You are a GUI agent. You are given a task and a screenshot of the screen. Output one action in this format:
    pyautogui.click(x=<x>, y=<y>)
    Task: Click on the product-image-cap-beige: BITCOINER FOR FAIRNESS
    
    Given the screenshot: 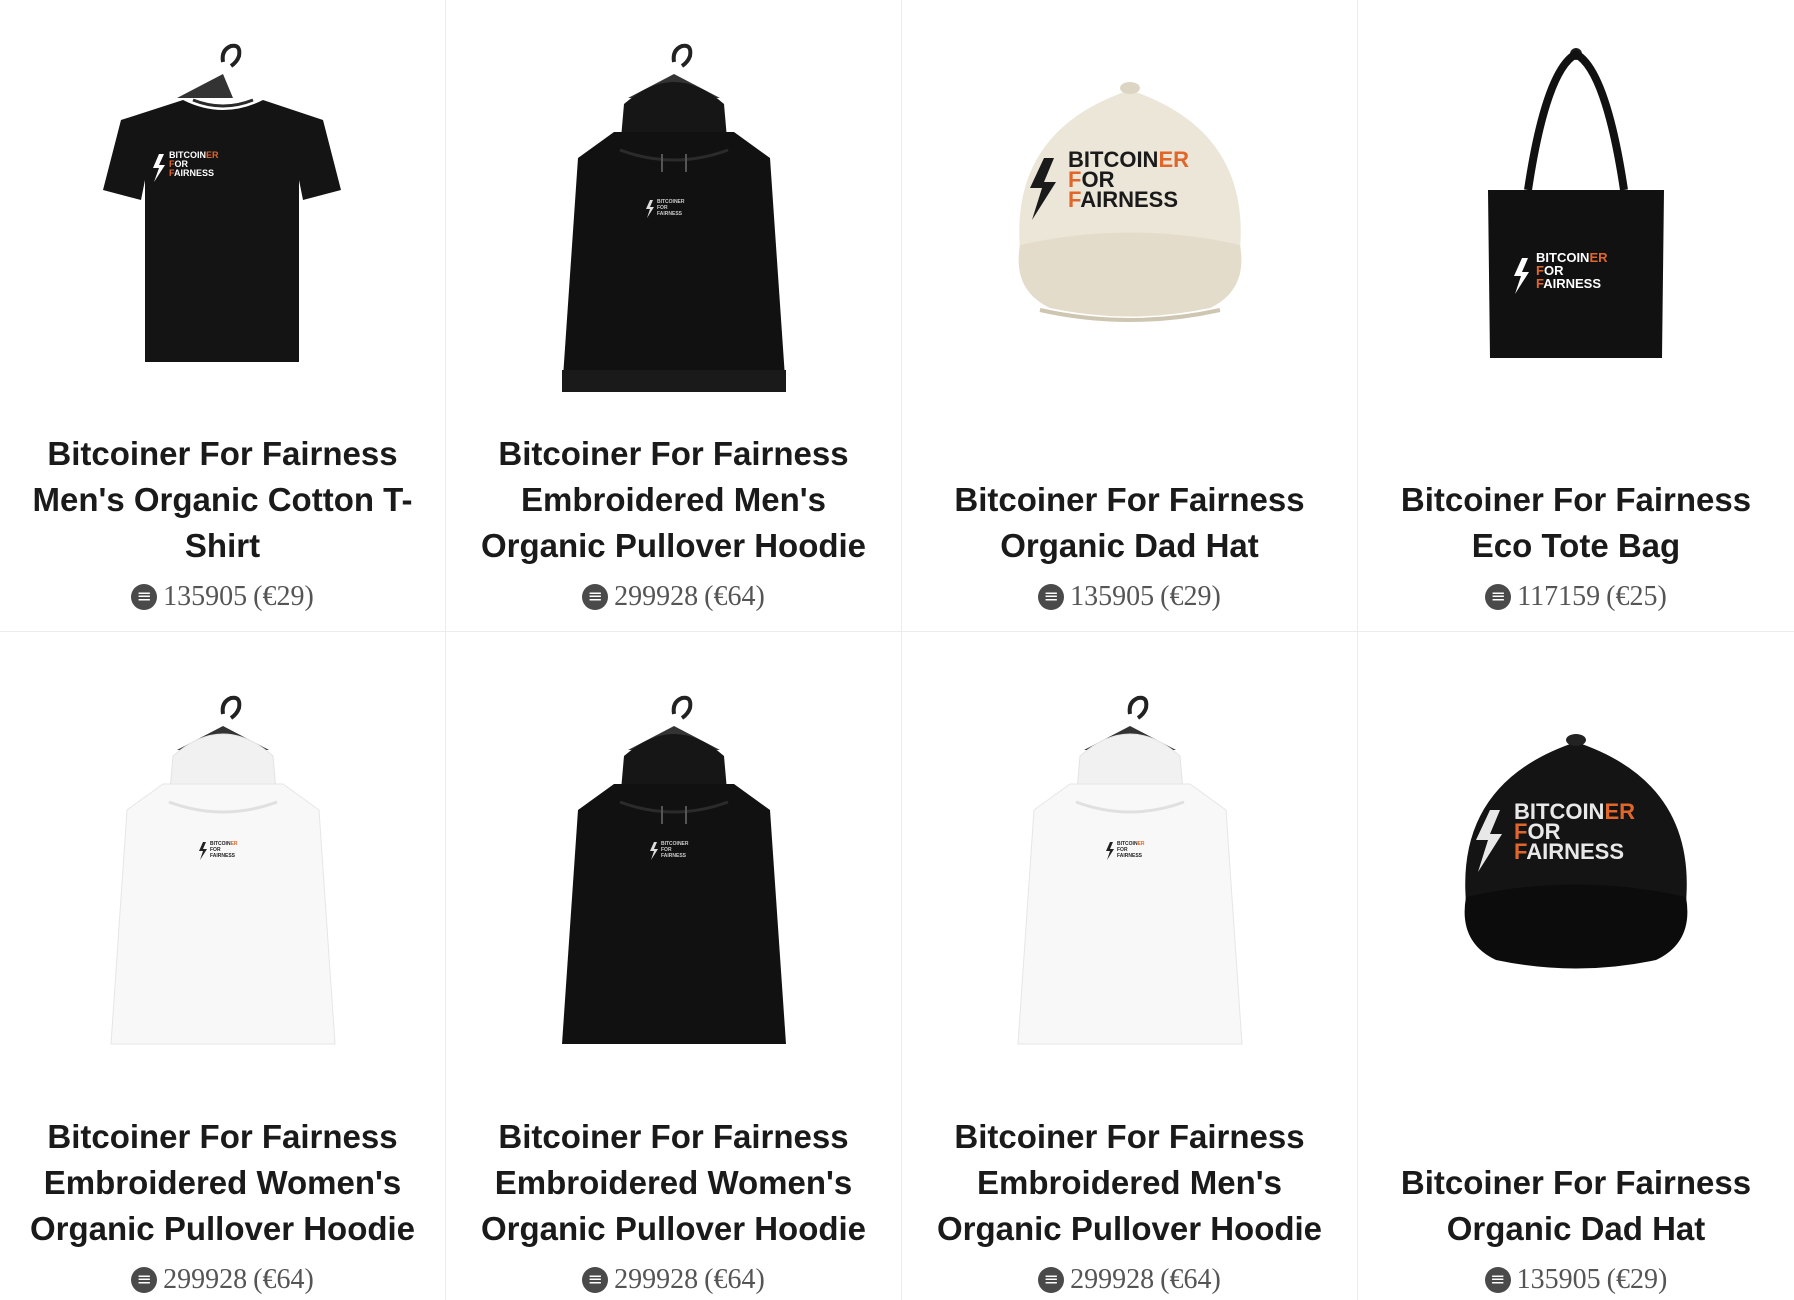 What is the action you would take?
    pyautogui.click(x=1129, y=220)
    